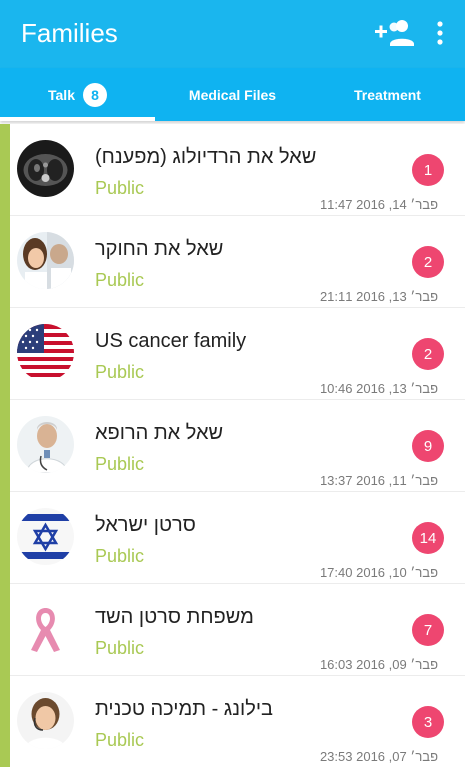  What do you see at coordinates (77, 94) in the screenshot?
I see `tab-talk: Talk 8` at bounding box center [77, 94].